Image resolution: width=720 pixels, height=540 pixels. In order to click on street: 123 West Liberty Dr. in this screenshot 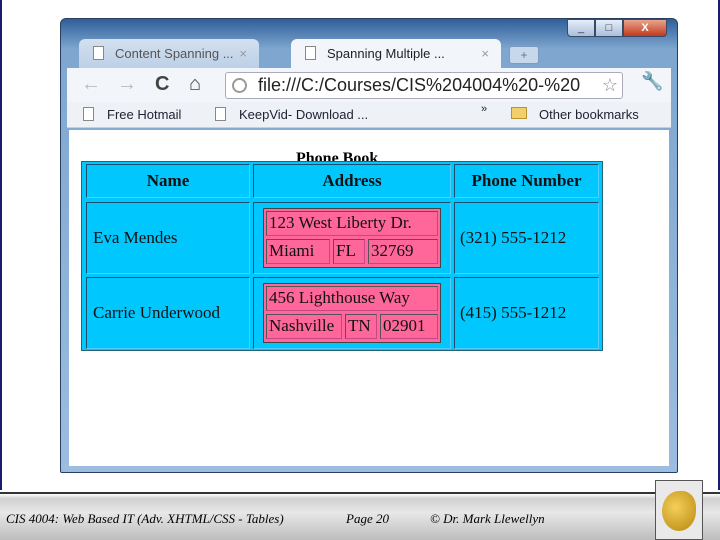, I will do `click(352, 223)`.